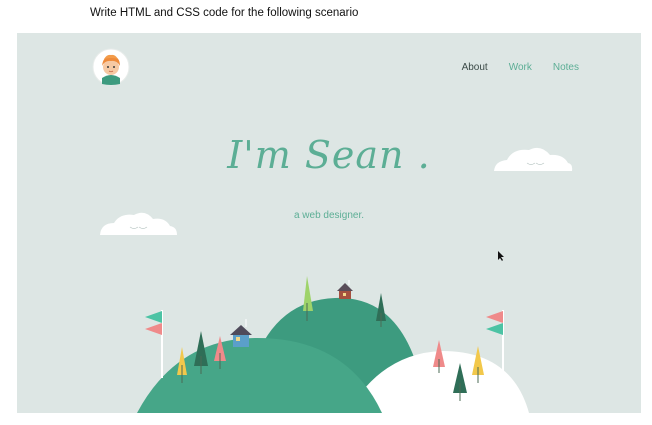 The height and width of the screenshot is (425, 652). Describe the element at coordinates (501, 256) in the screenshot. I see `cursor-icon` at that location.